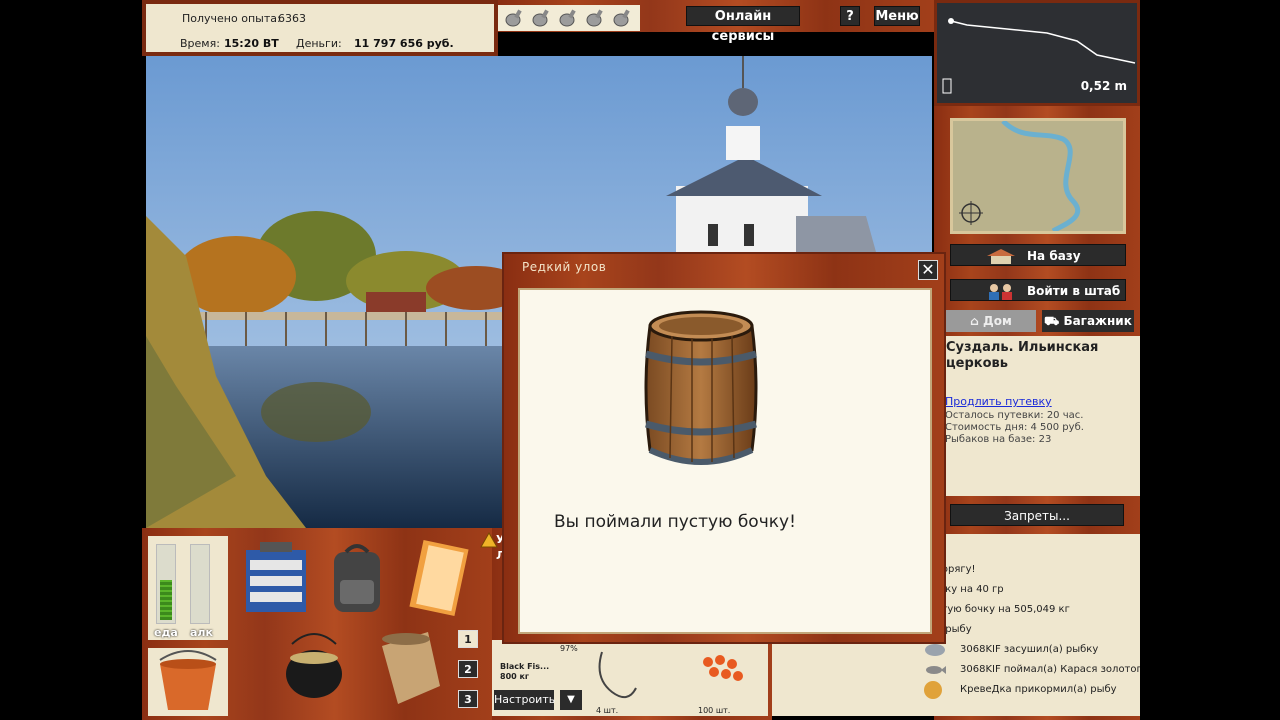 This screenshot has height=720, width=1280. Describe the element at coordinates (515, 676) in the screenshot. I see `line-weight: 800 кг` at that location.